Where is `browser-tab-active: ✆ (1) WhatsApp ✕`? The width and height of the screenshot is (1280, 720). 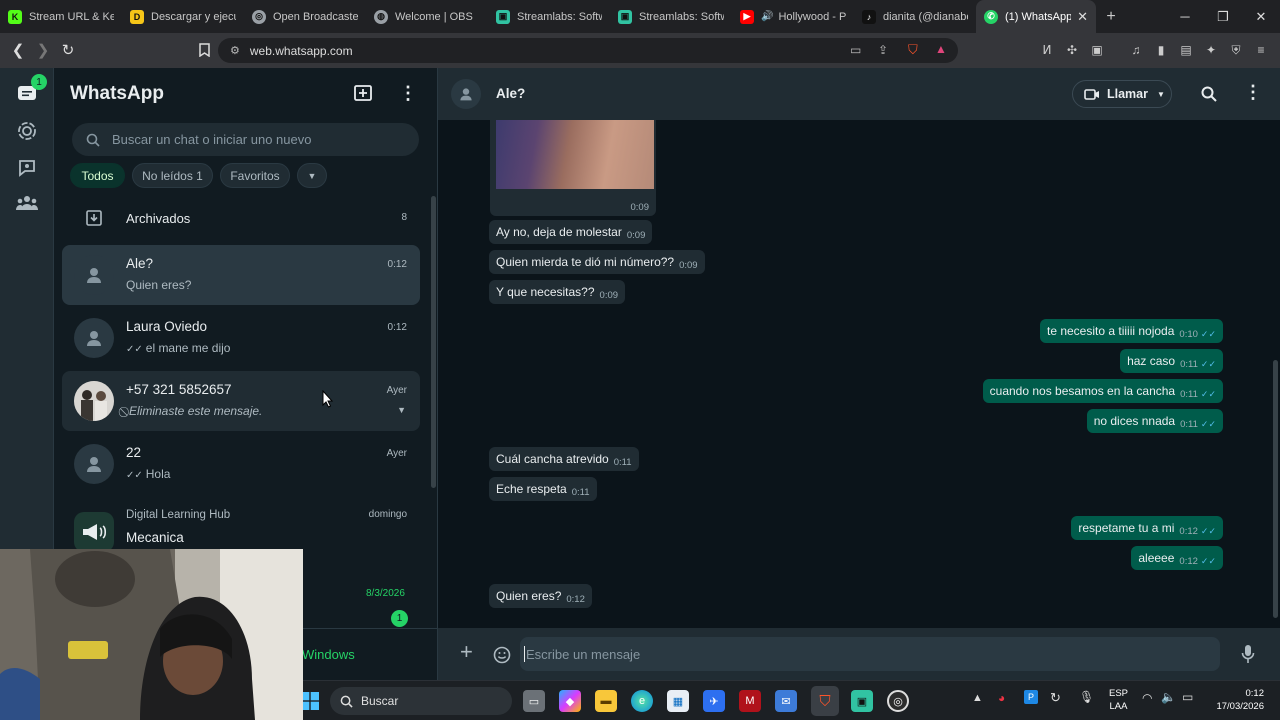
browser-tab-active: ✆ (1) WhatsApp ✕ is located at coordinates (1036, 16).